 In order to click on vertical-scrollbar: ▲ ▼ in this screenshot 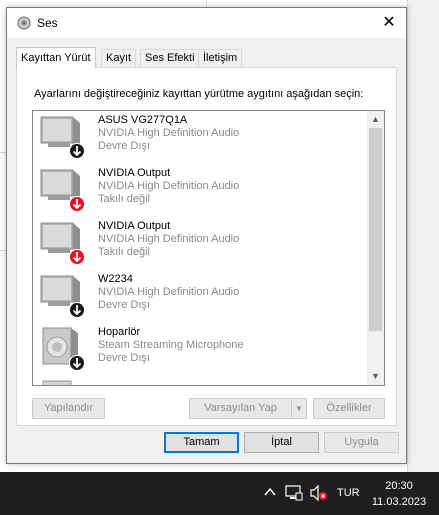, I will do `click(375, 248)`.